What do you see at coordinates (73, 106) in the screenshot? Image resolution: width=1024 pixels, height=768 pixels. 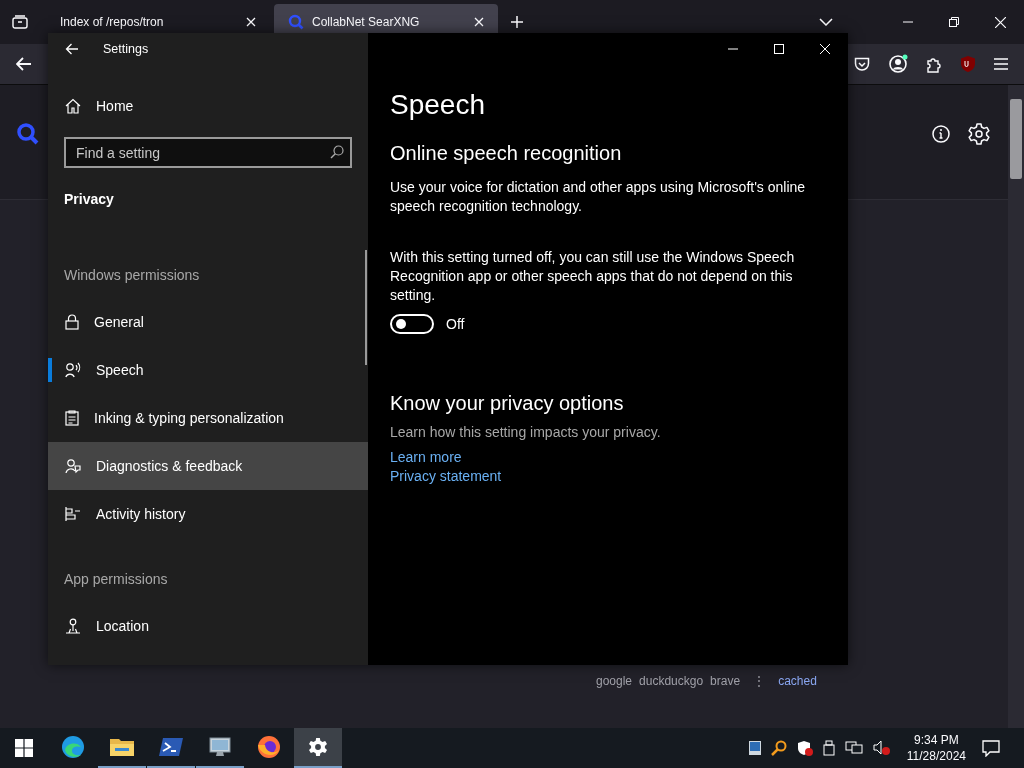 I see `home-icon` at bounding box center [73, 106].